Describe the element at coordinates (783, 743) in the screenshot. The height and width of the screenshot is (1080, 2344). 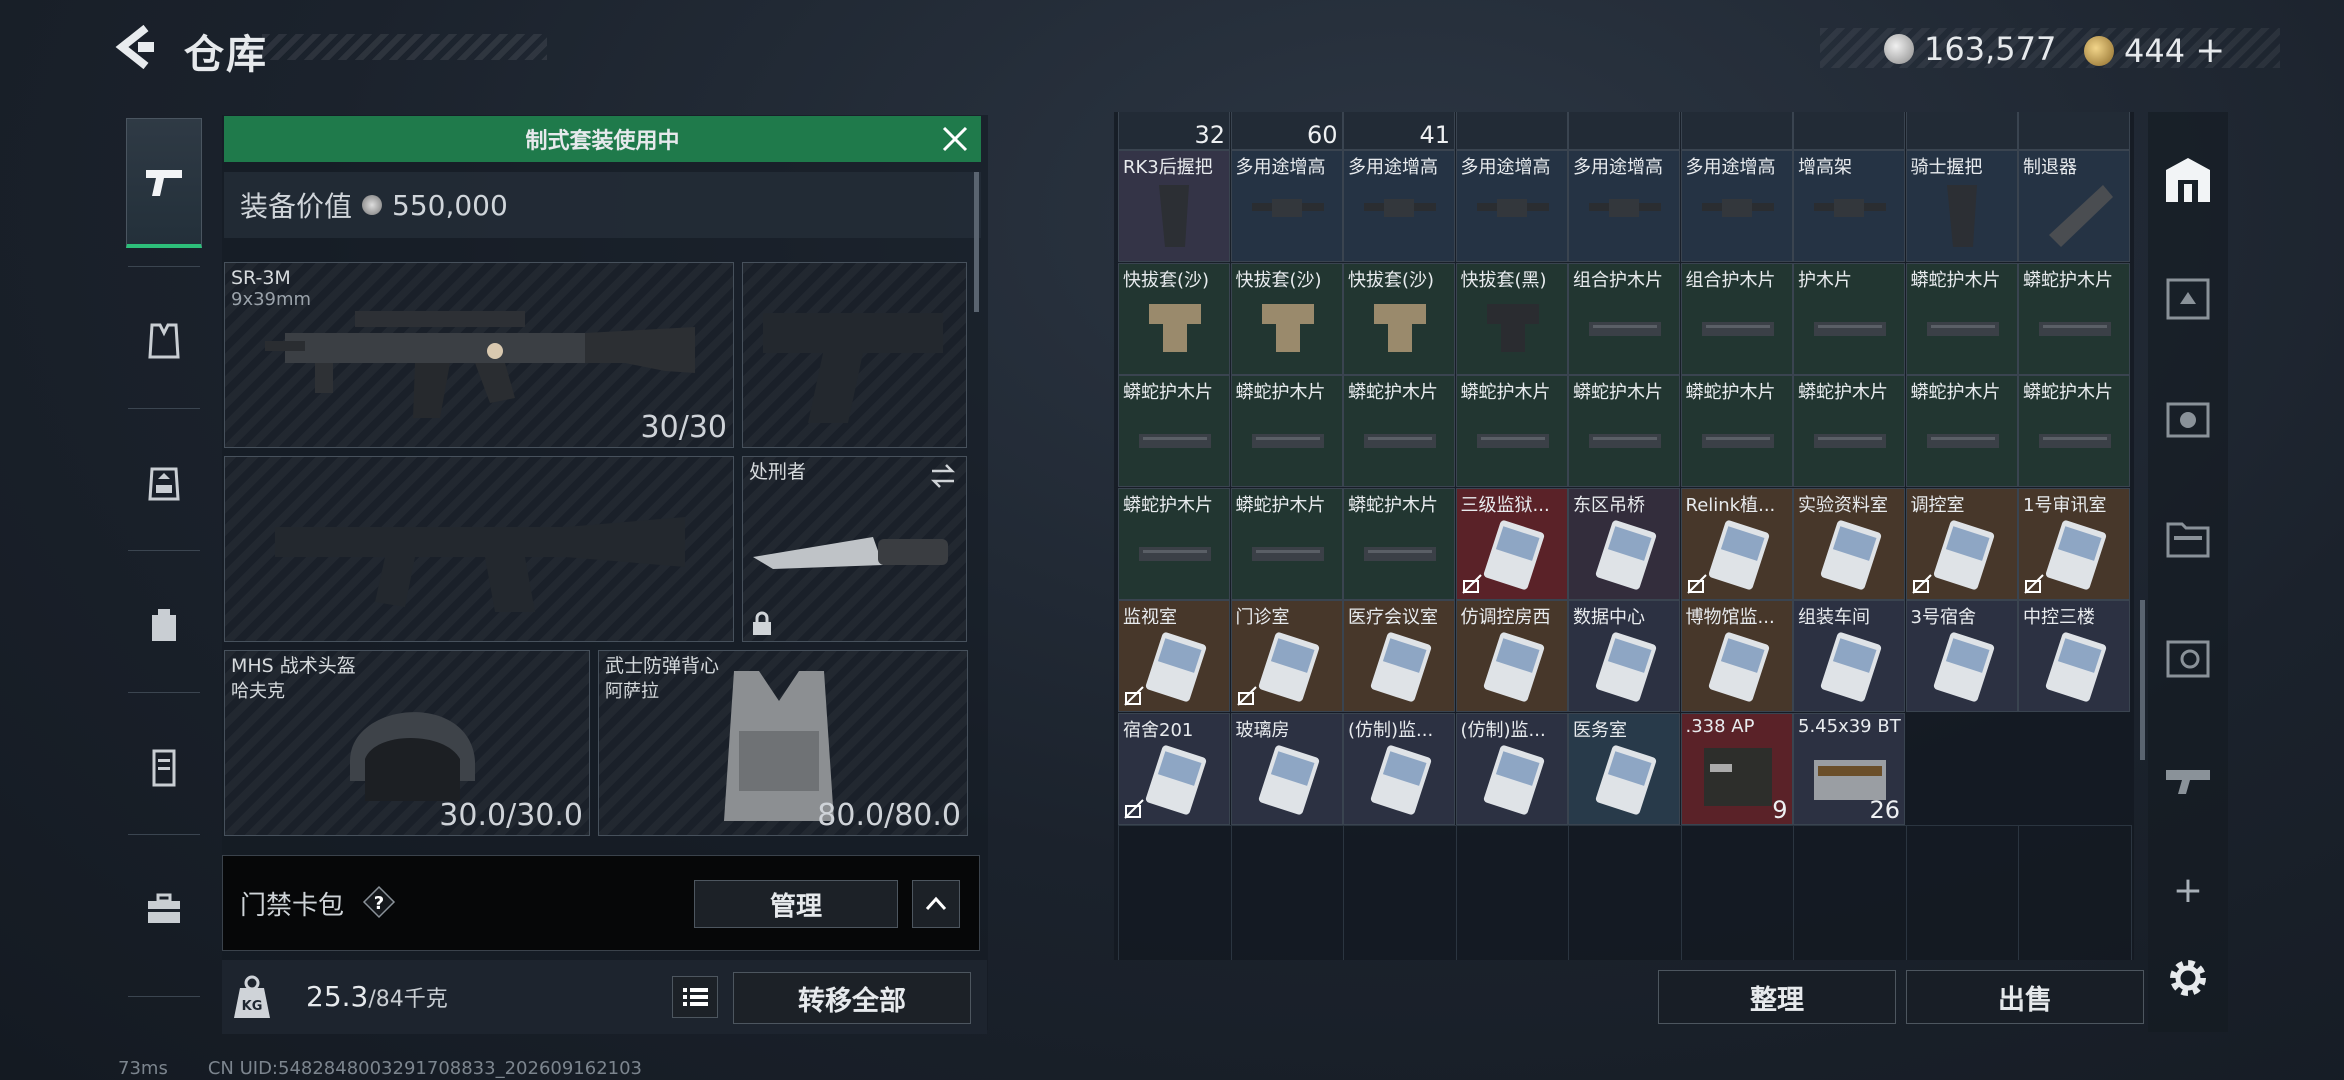
I see `vest-slot: 武士防弹背心 阿萨拉 80.0/80.0` at that location.